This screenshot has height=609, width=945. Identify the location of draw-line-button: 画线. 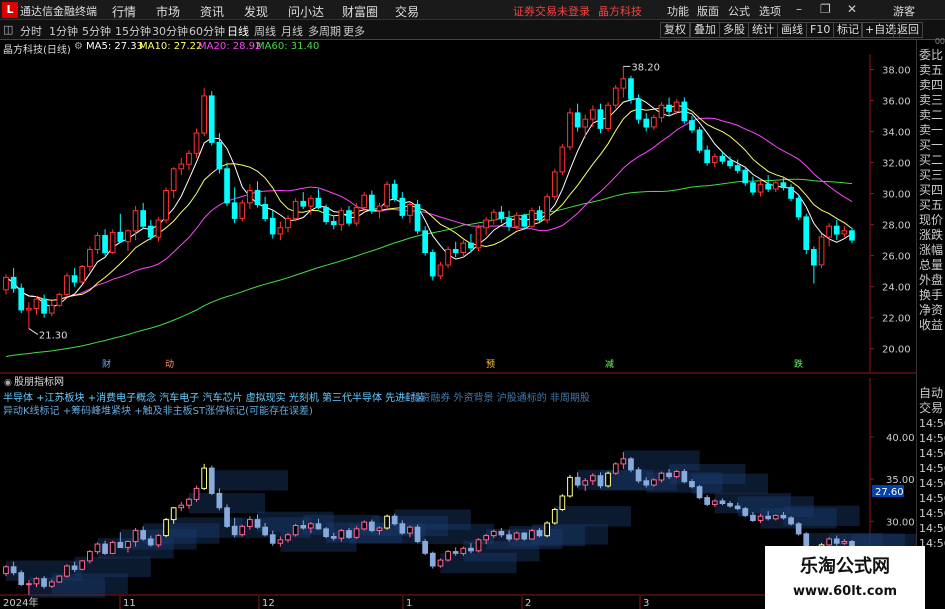
(792, 30).